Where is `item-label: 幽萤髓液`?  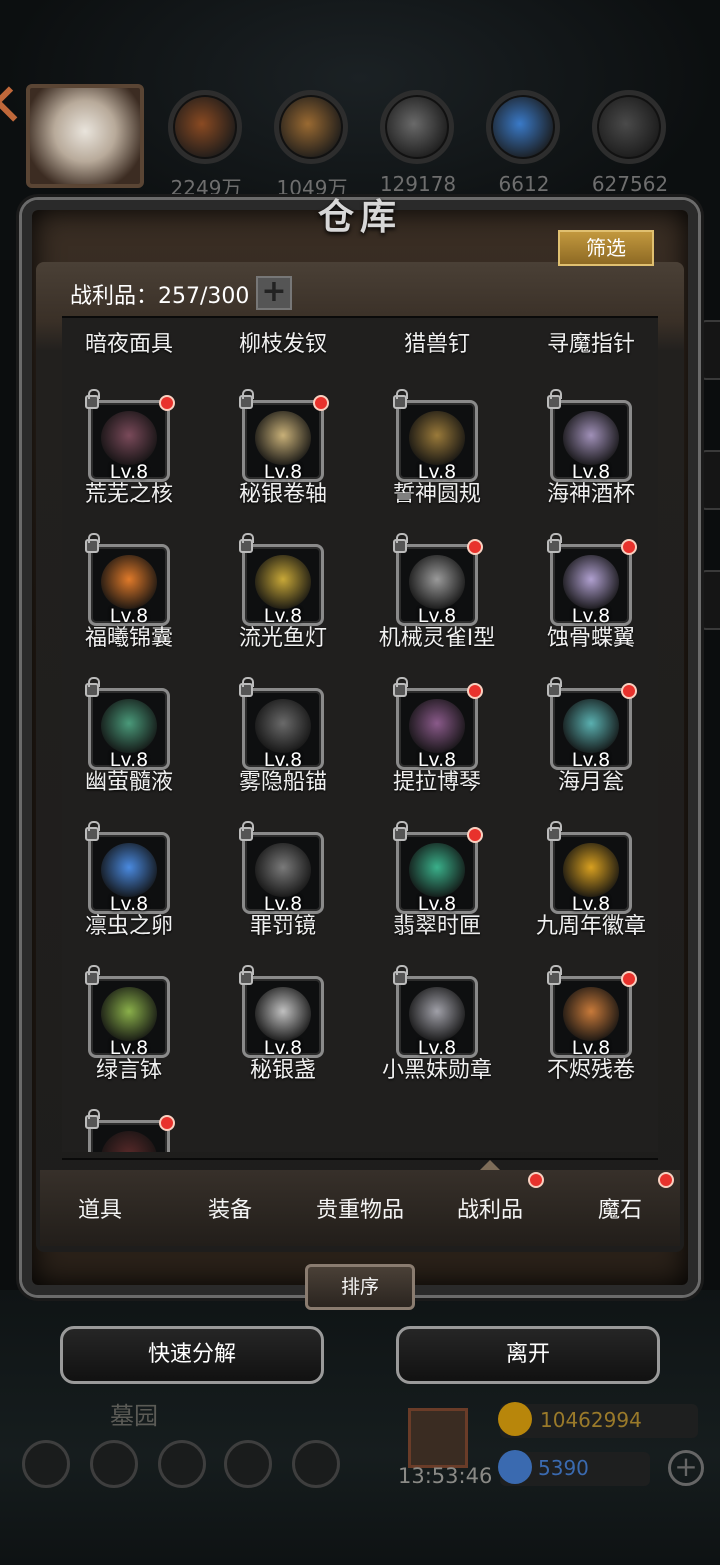
item-label: 幽萤髓液 is located at coordinates (128, 782).